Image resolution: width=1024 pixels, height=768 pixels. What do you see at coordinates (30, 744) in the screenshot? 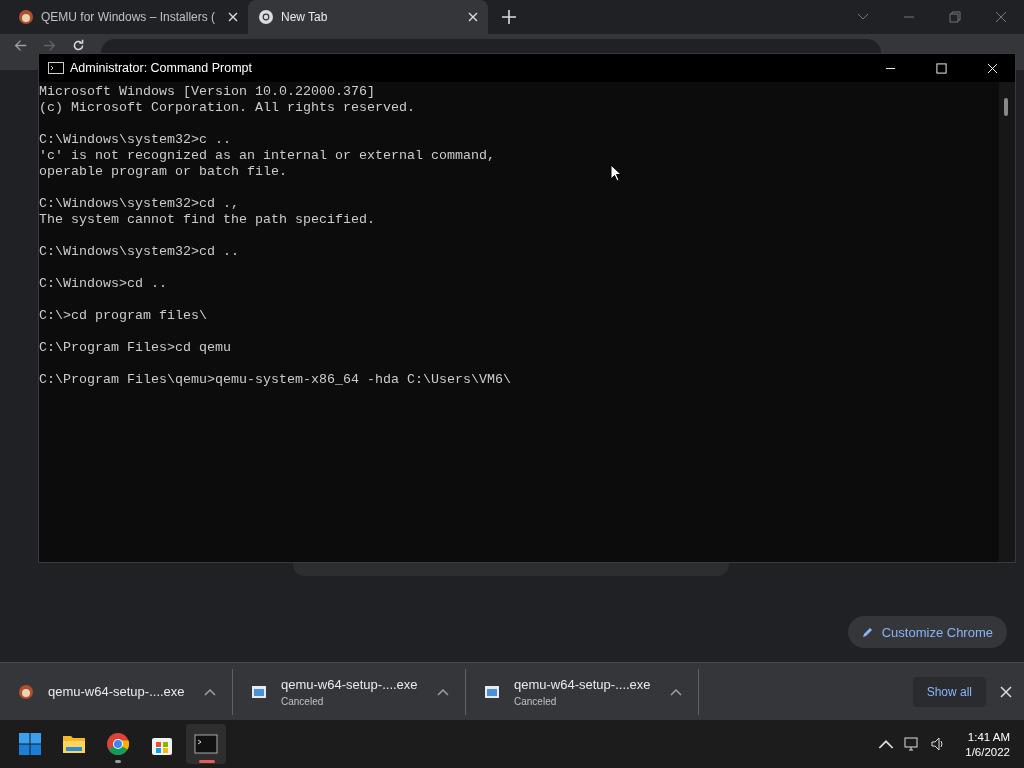
I see `windows-logo-icon` at bounding box center [30, 744].